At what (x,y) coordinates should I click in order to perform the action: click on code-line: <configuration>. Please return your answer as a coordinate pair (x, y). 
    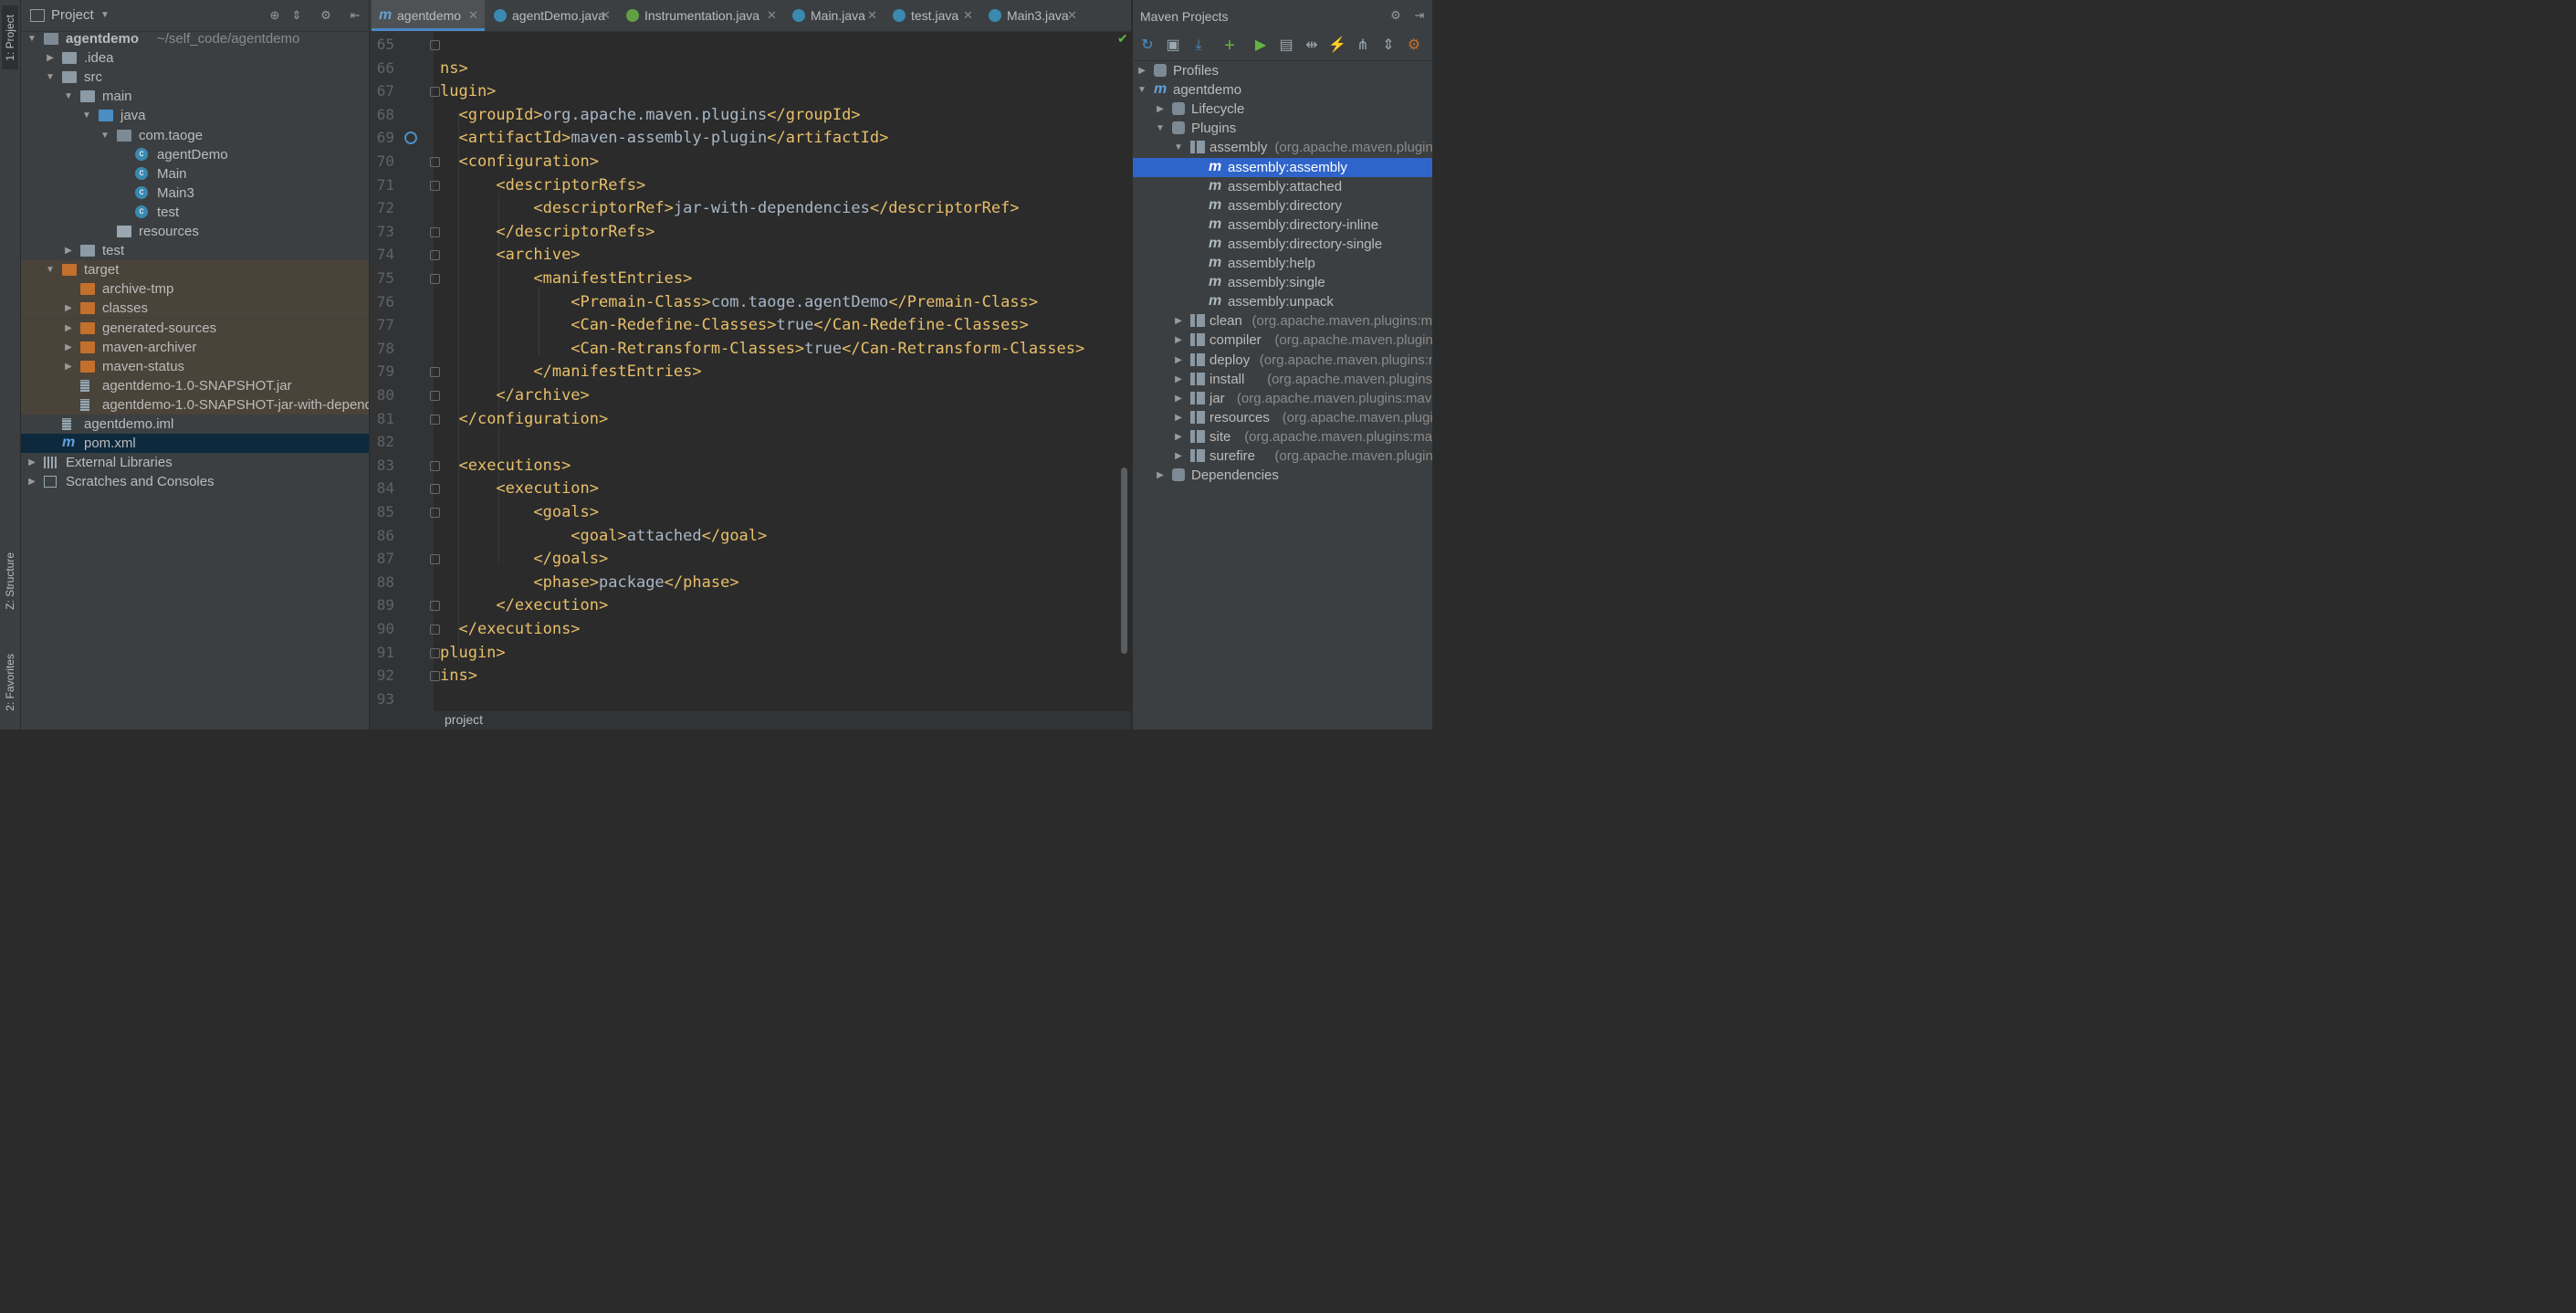
    Looking at the image, I should click on (519, 161).